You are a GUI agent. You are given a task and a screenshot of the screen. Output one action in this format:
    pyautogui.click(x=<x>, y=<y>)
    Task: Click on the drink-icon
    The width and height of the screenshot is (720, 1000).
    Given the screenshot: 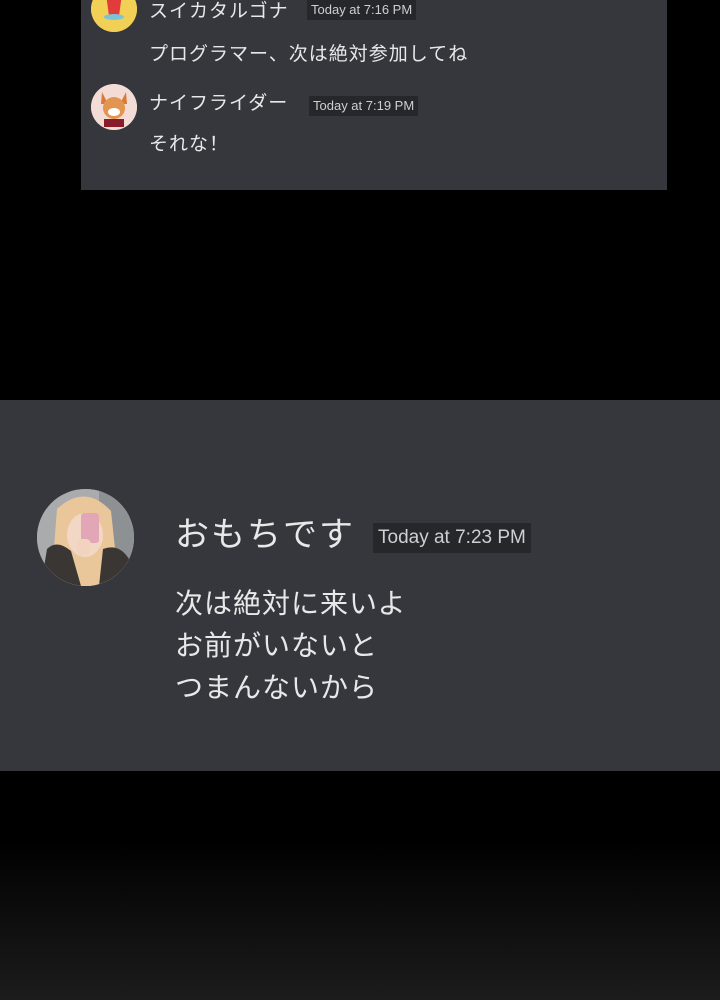 What is the action you would take?
    pyautogui.click(x=114, y=16)
    